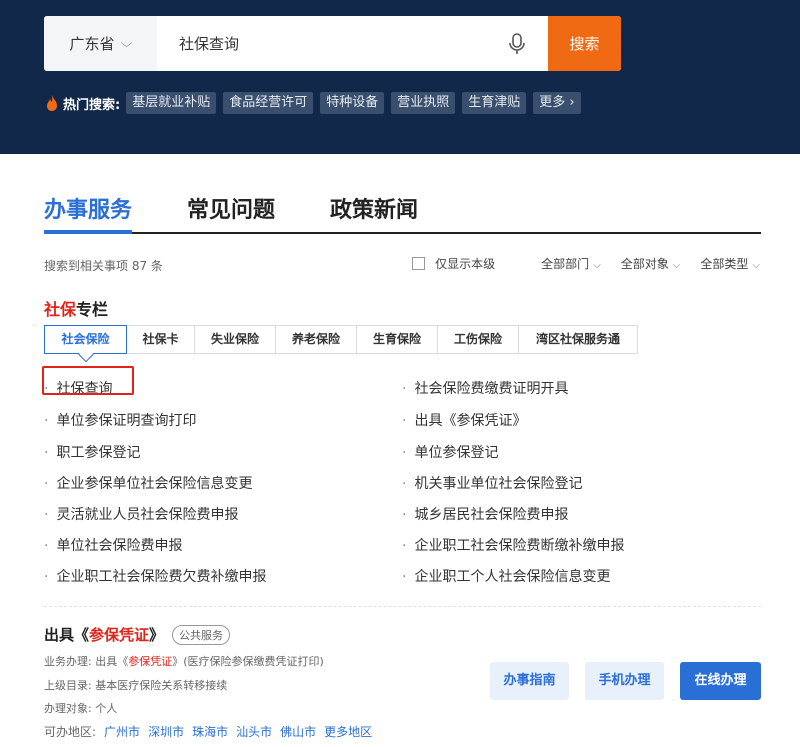 The height and width of the screenshot is (747, 800). Describe the element at coordinates (485, 388) in the screenshot. I see `service-link: 社会保险费缴费证明开具` at that location.